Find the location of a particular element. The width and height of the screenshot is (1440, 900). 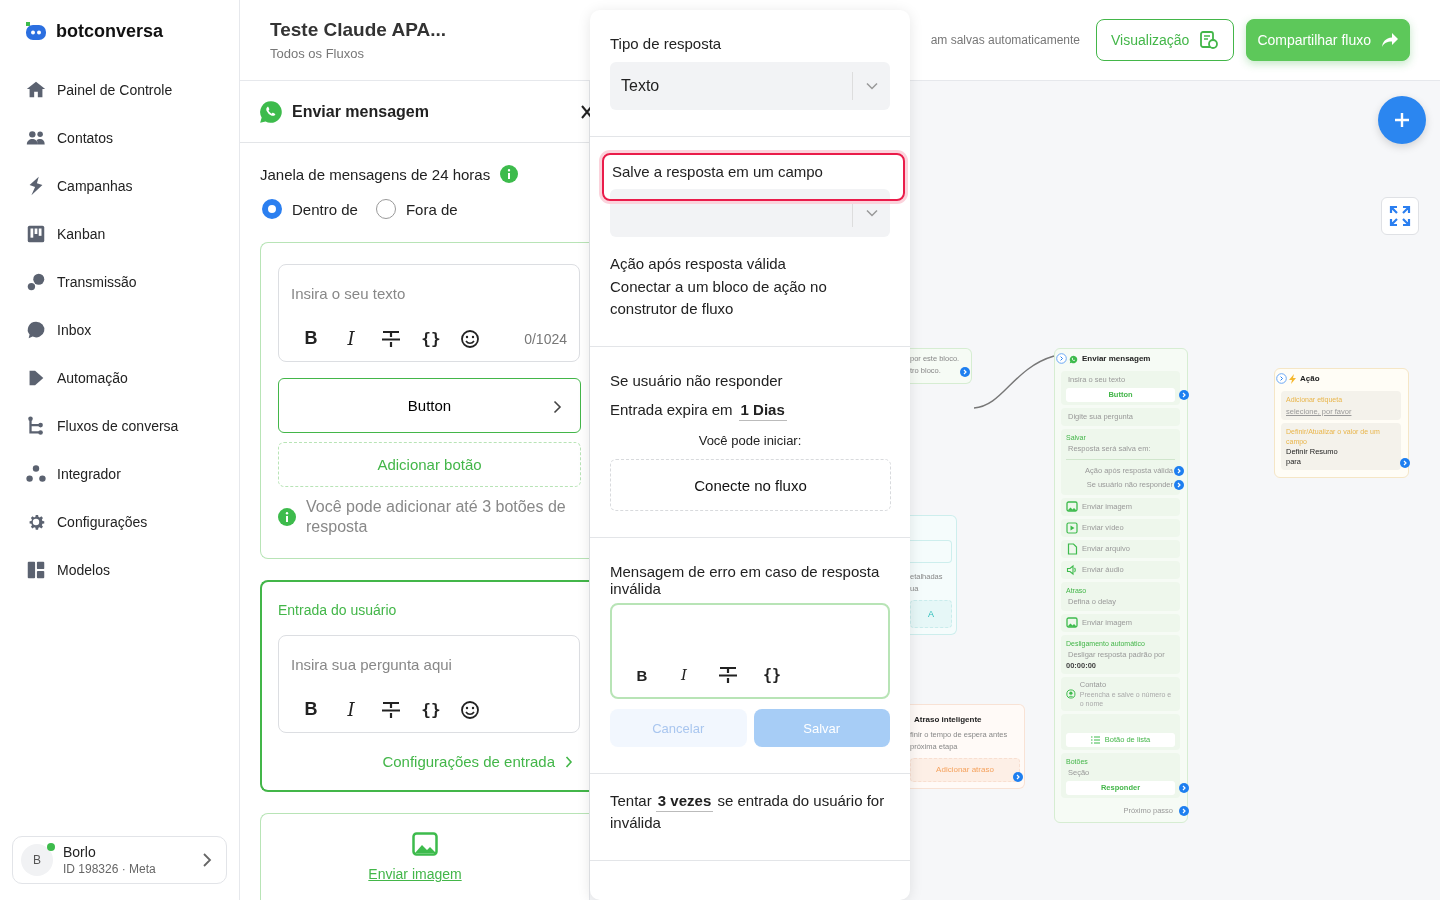

response-type-select: Texto is located at coordinates (750, 86).